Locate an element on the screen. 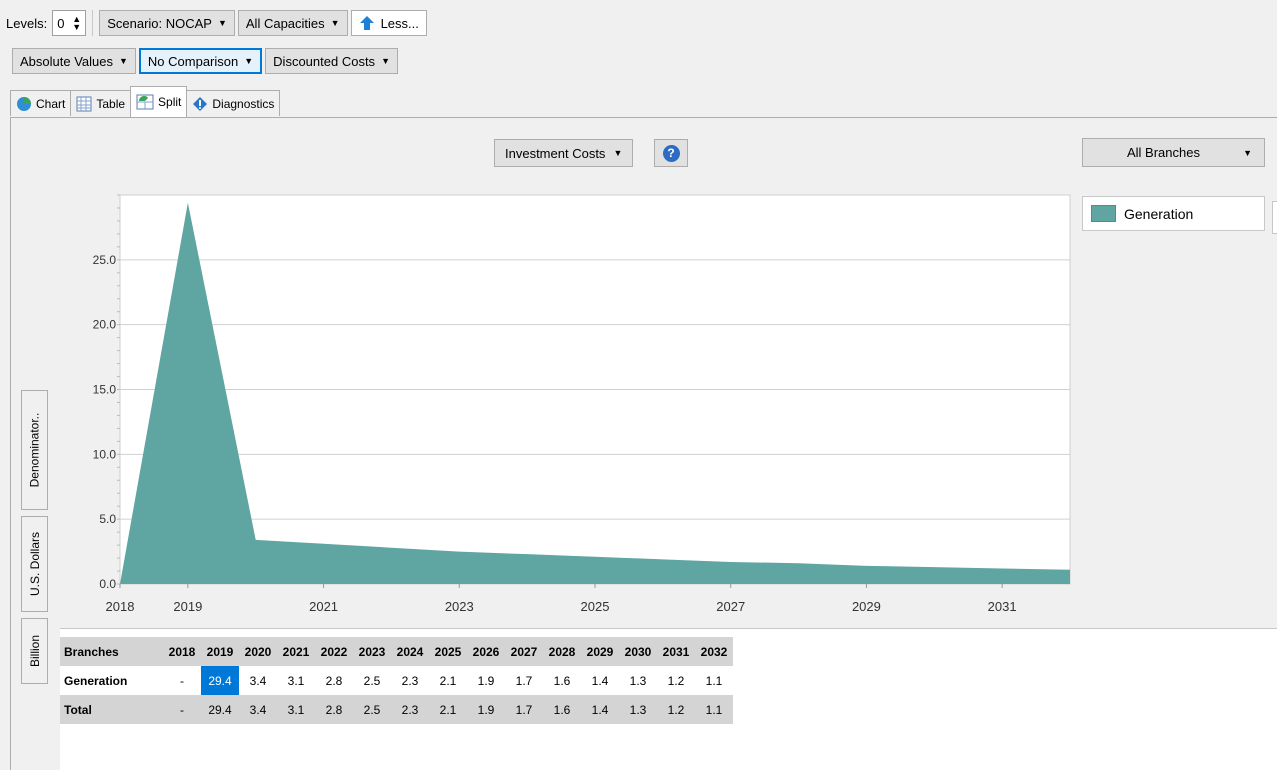  denominator-label: Denominator.. is located at coordinates (34, 450).